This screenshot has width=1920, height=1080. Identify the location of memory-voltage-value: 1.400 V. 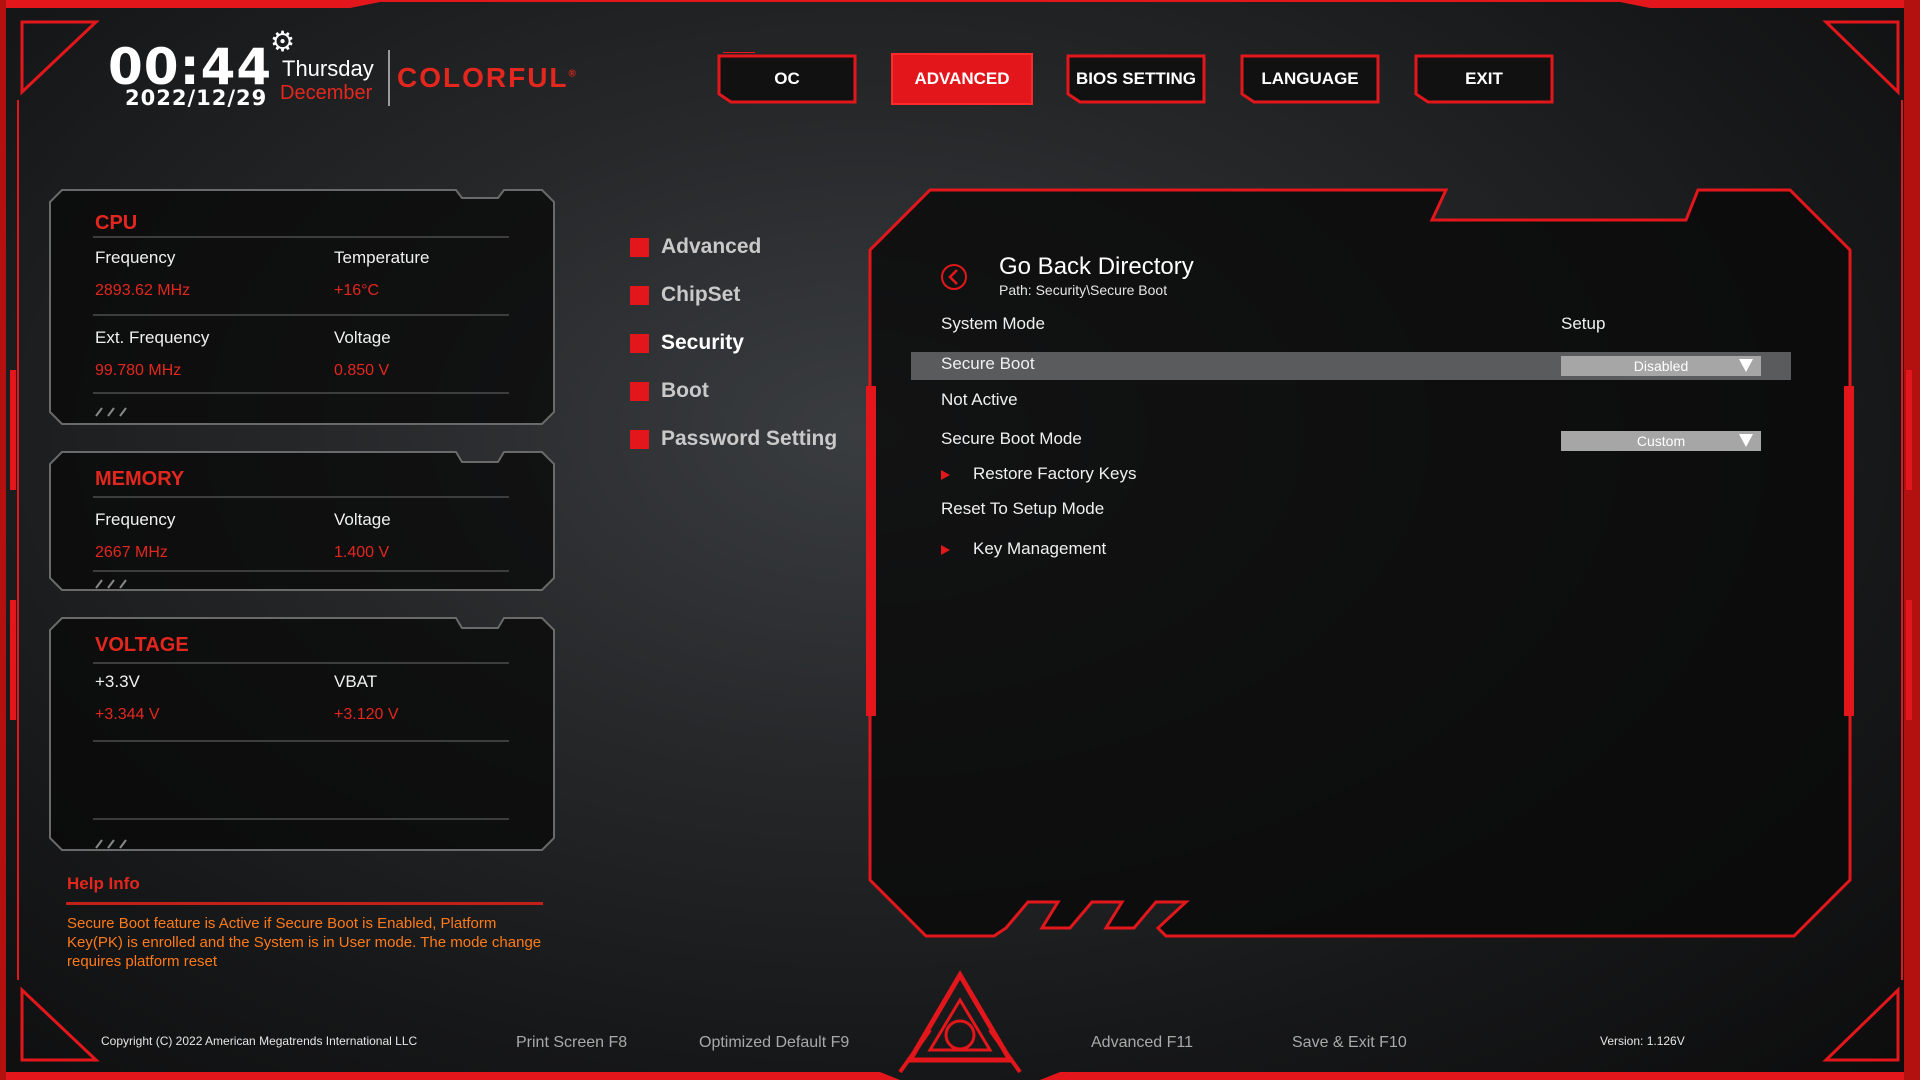
(362, 552).